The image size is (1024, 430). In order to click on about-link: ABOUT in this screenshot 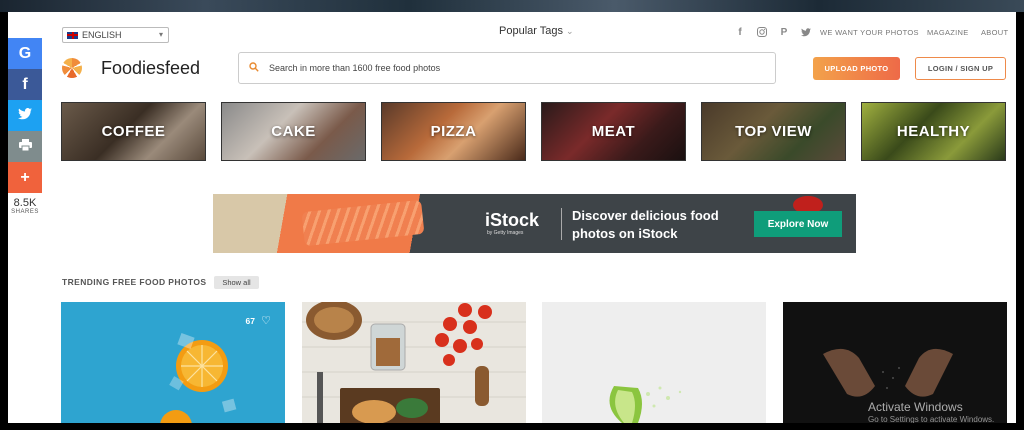, I will do `click(994, 32)`.